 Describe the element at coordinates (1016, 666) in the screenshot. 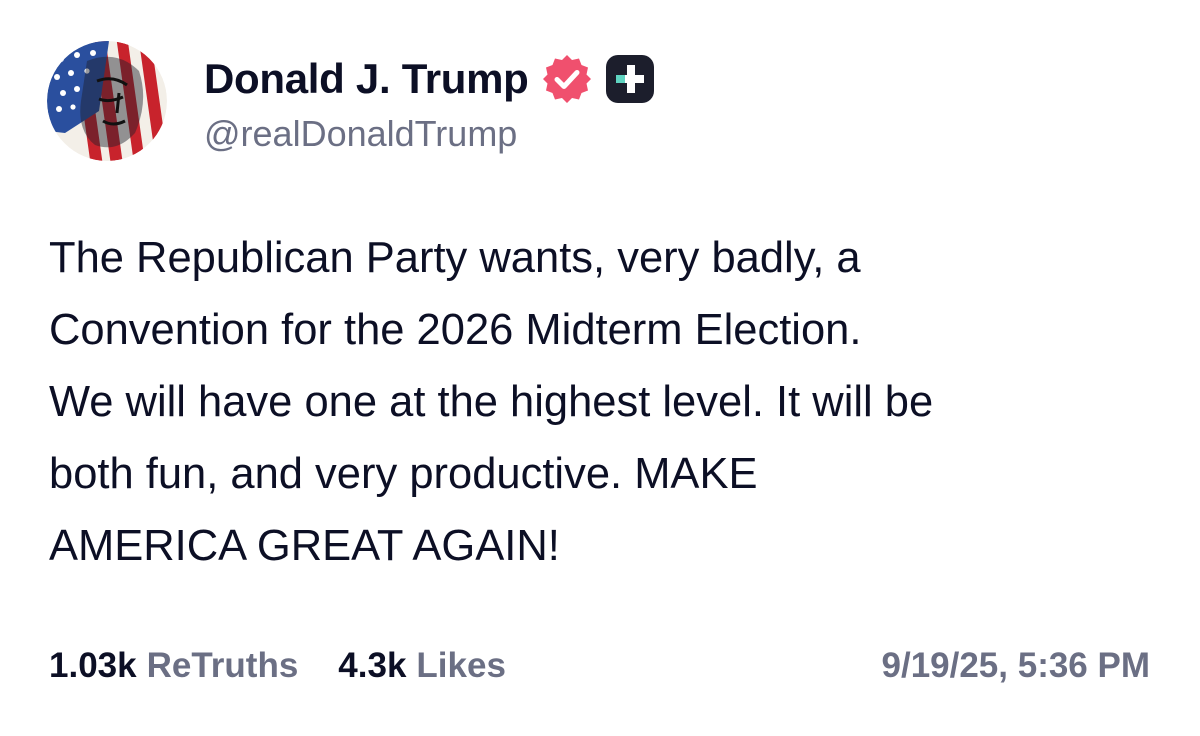

I see `post-timestamp: 9/19/25, 5:36 PM` at that location.